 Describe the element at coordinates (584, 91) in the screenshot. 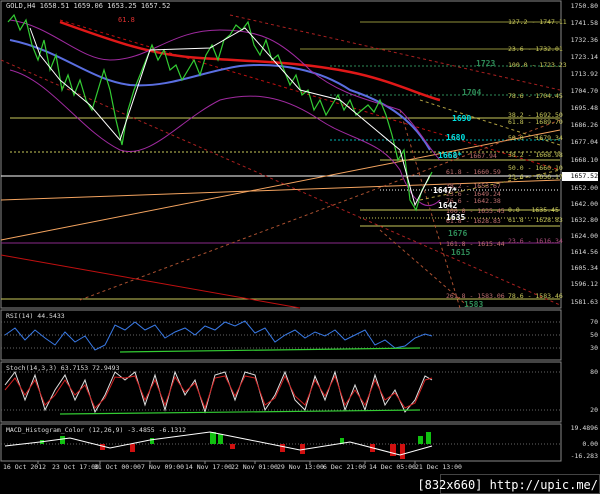

I see `price-tick: 1704.70` at that location.